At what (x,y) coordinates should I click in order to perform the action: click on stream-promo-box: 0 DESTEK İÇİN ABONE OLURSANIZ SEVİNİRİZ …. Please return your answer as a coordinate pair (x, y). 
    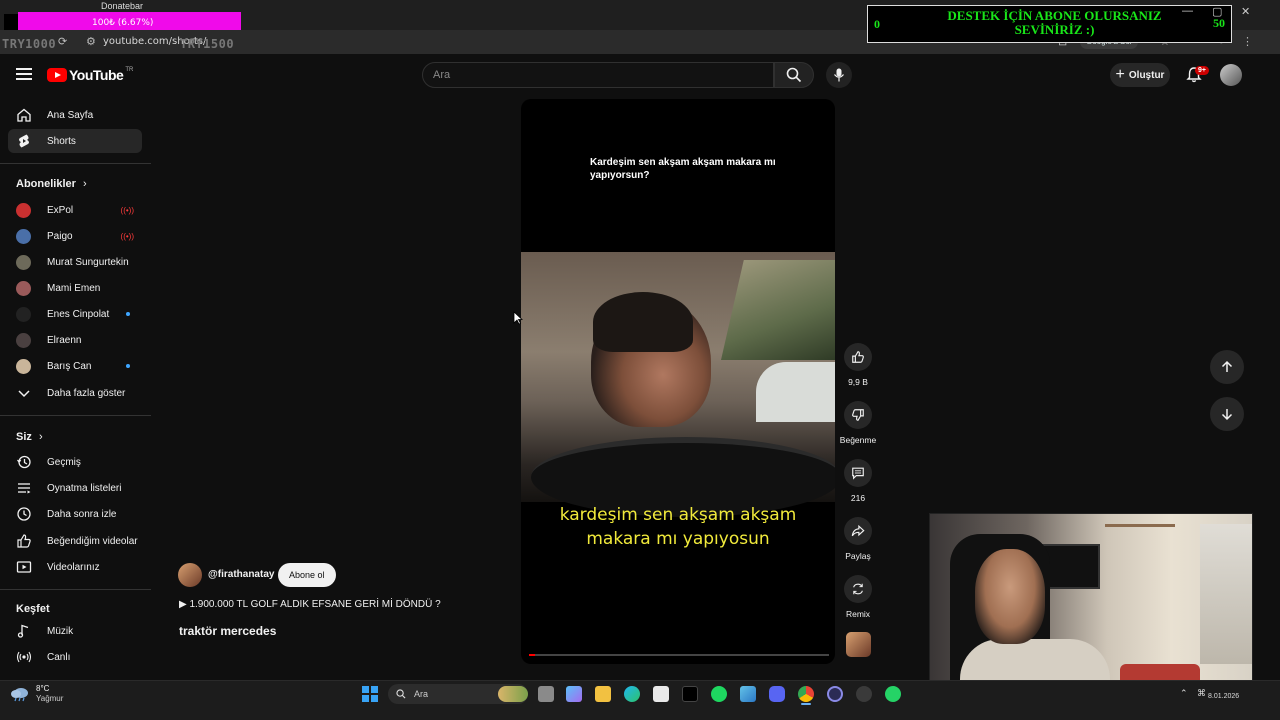
    Looking at the image, I should click on (1049, 24).